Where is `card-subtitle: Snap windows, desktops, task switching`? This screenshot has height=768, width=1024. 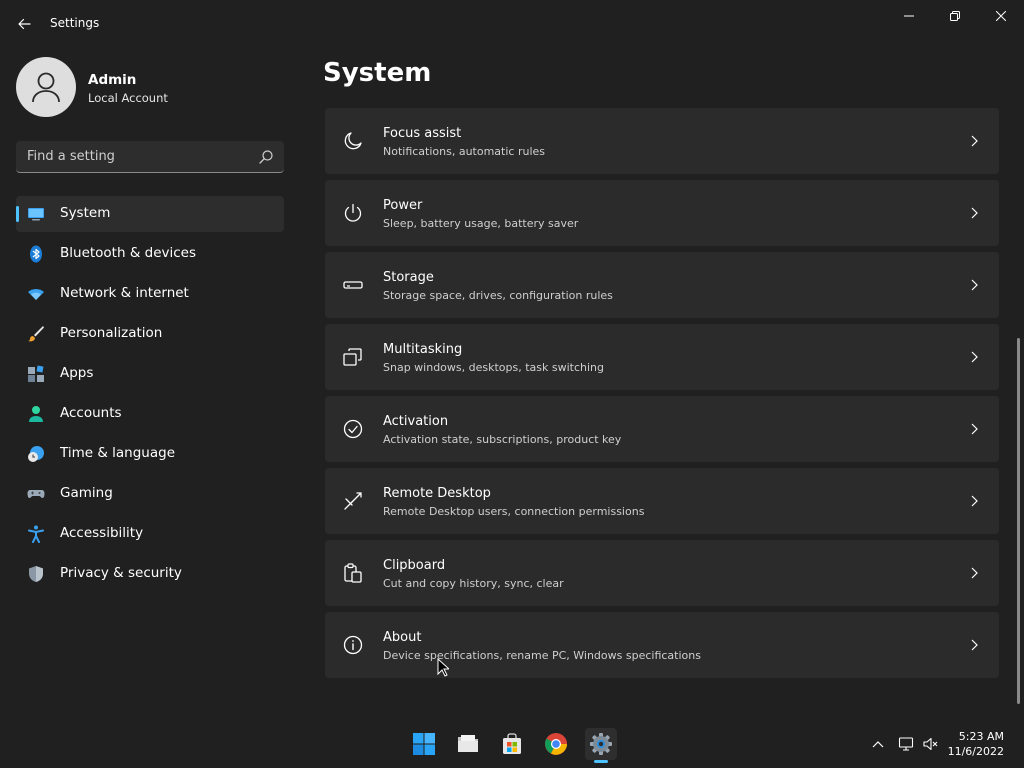 card-subtitle: Snap windows, desktops, task switching is located at coordinates (494, 367).